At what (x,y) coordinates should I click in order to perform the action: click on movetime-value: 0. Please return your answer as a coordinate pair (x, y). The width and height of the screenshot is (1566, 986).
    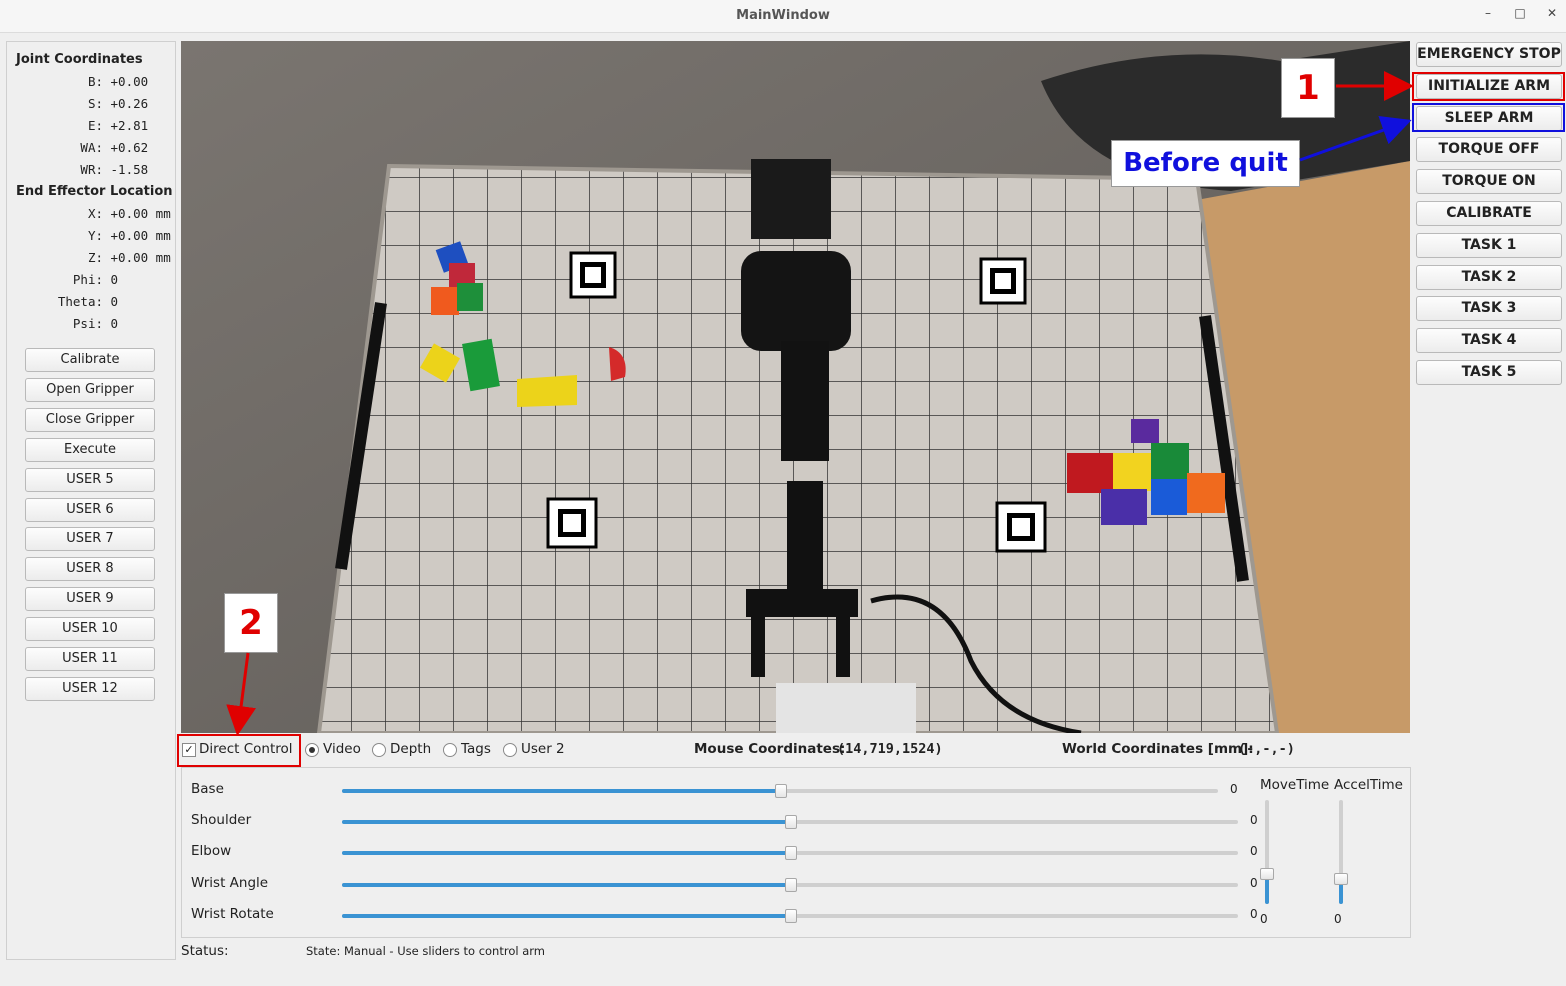
    Looking at the image, I should click on (1264, 919).